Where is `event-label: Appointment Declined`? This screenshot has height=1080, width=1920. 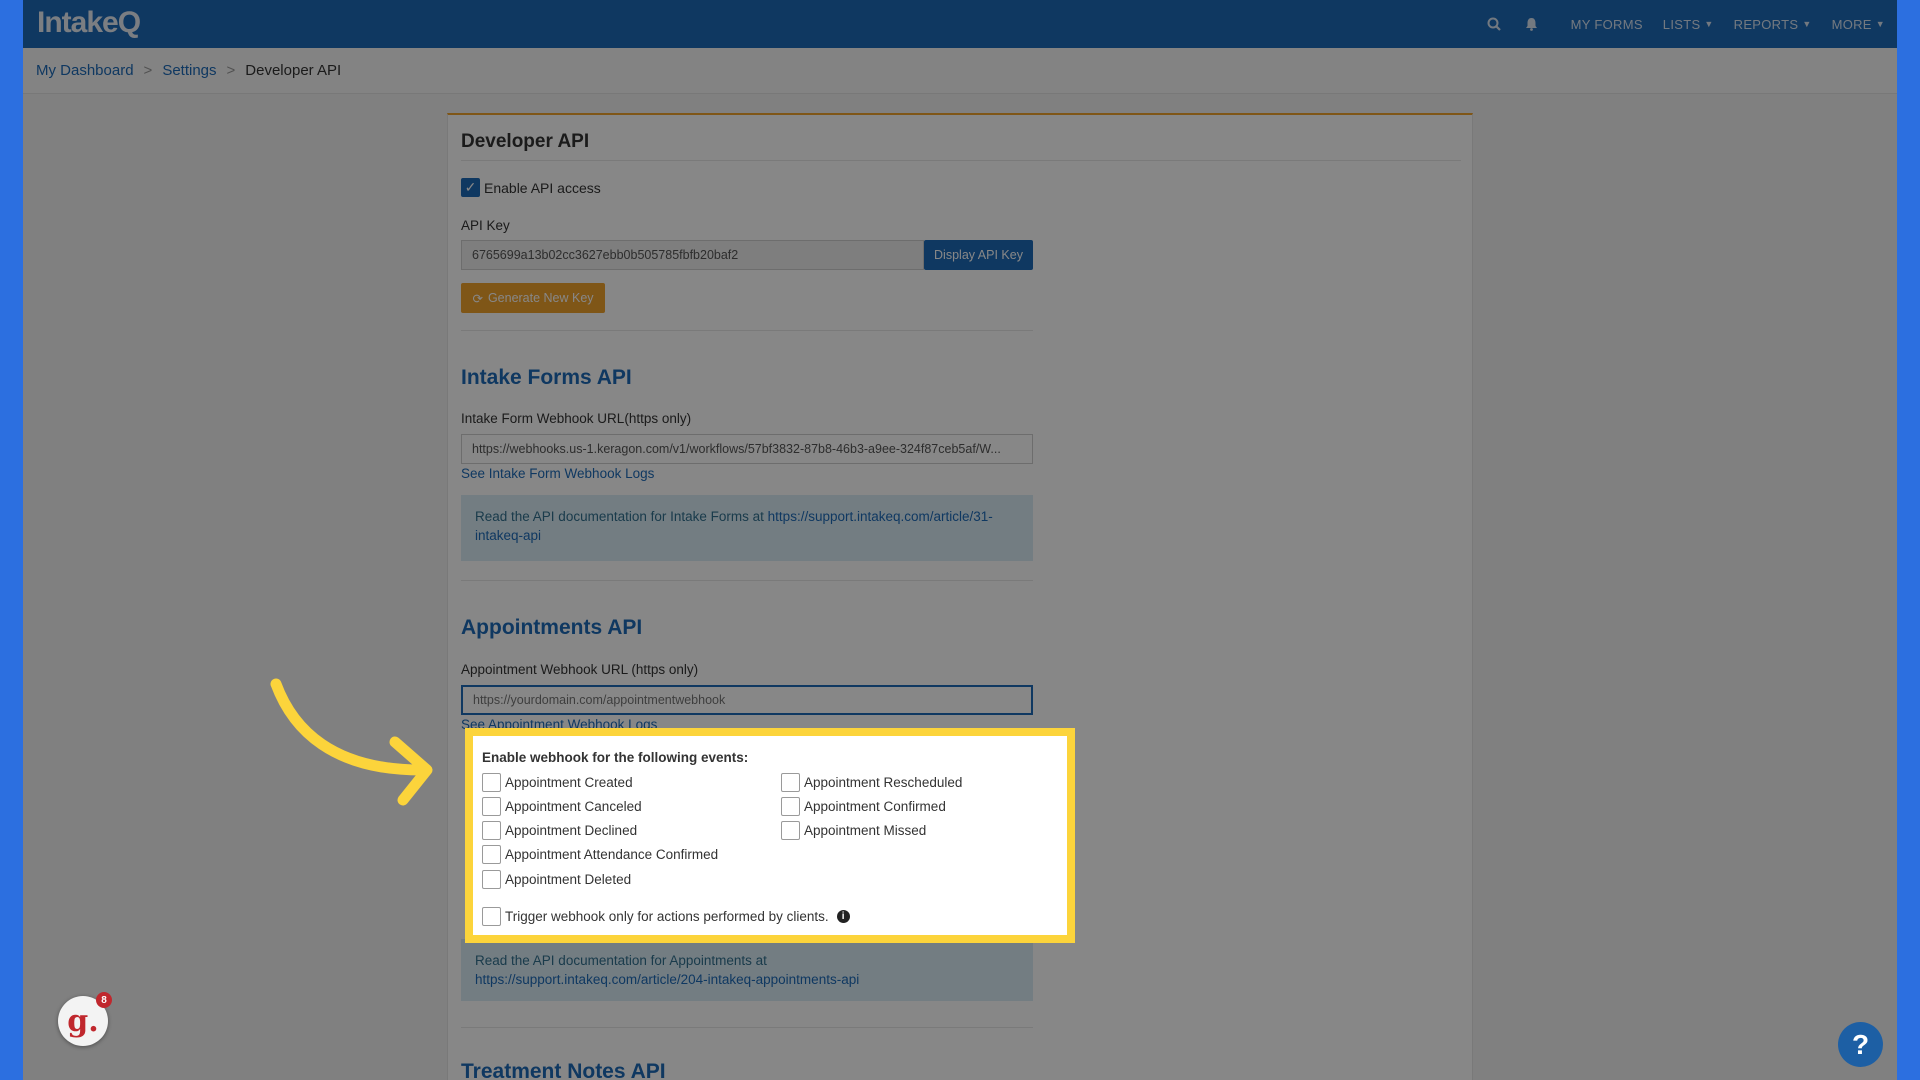 event-label: Appointment Declined is located at coordinates (571, 830).